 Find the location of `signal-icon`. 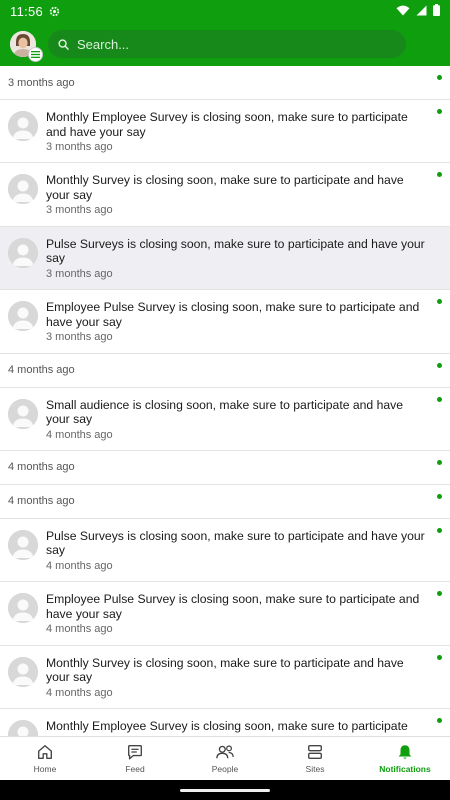

signal-icon is located at coordinates (421, 11).